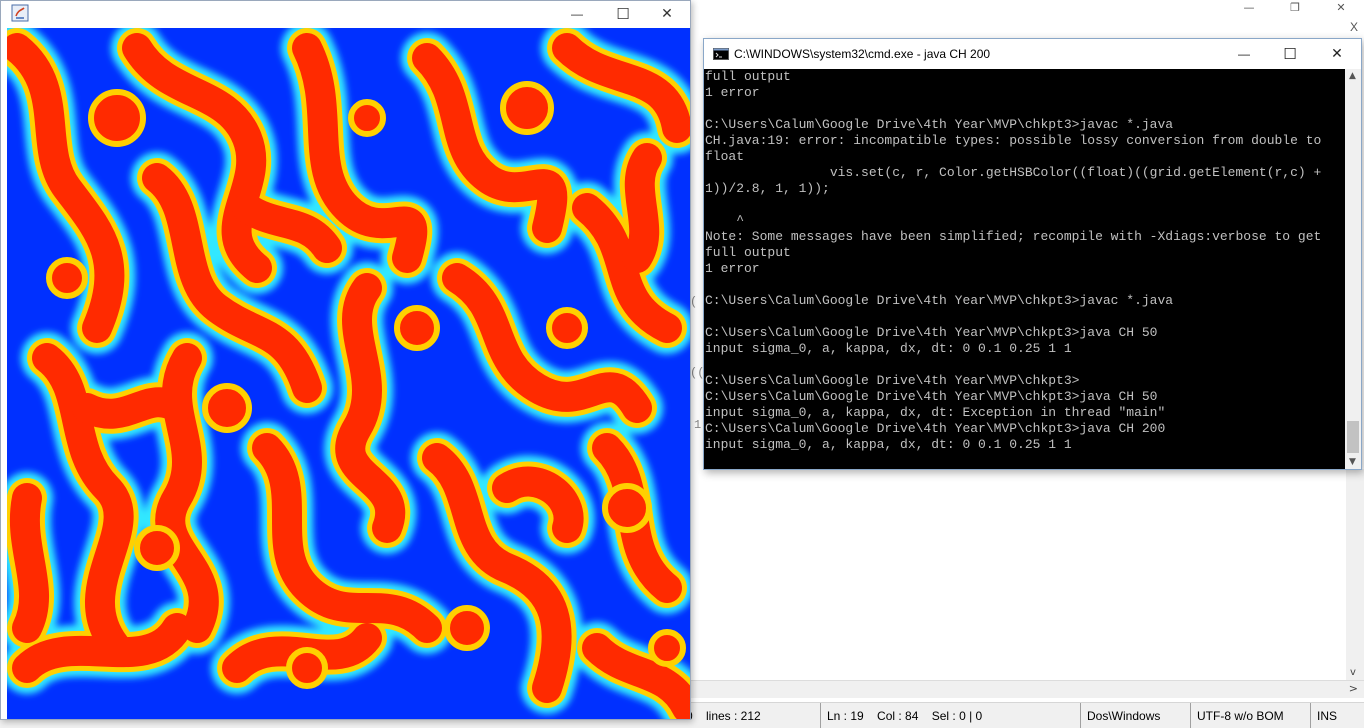 Image resolution: width=1364 pixels, height=728 pixels. Describe the element at coordinates (1353, 437) in the screenshot. I see `scrollbar-thumb` at that location.